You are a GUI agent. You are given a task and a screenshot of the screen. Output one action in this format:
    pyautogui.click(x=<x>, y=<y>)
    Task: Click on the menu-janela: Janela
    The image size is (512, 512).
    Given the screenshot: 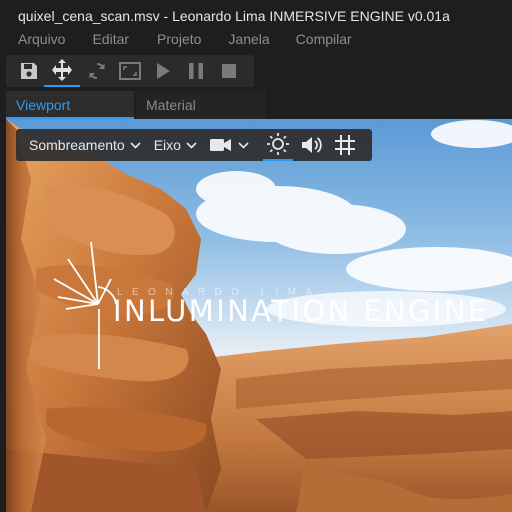 What is the action you would take?
    pyautogui.click(x=248, y=41)
    